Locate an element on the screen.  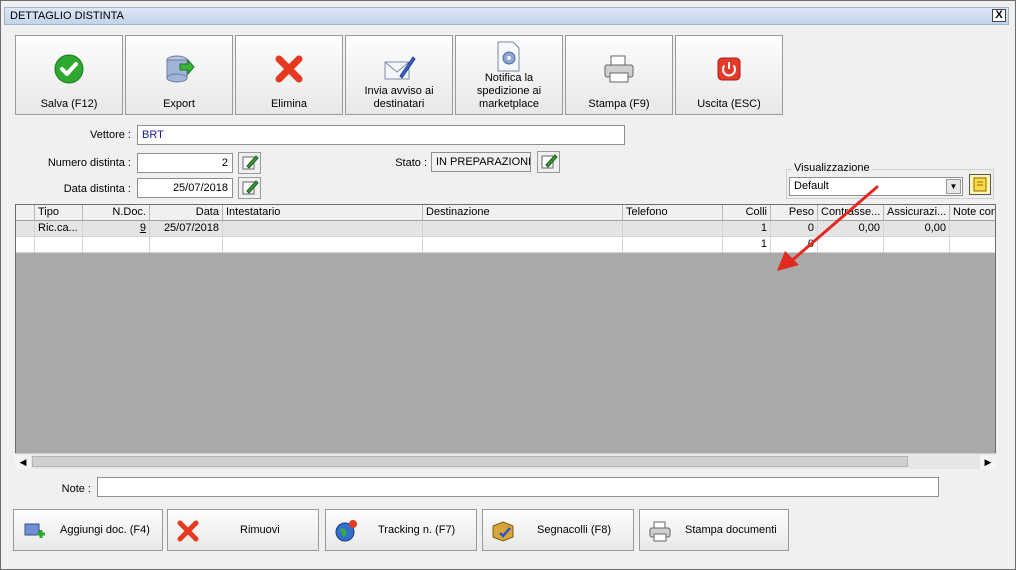
cell-assicurazione: 0,00 is located at coordinates (917, 229).